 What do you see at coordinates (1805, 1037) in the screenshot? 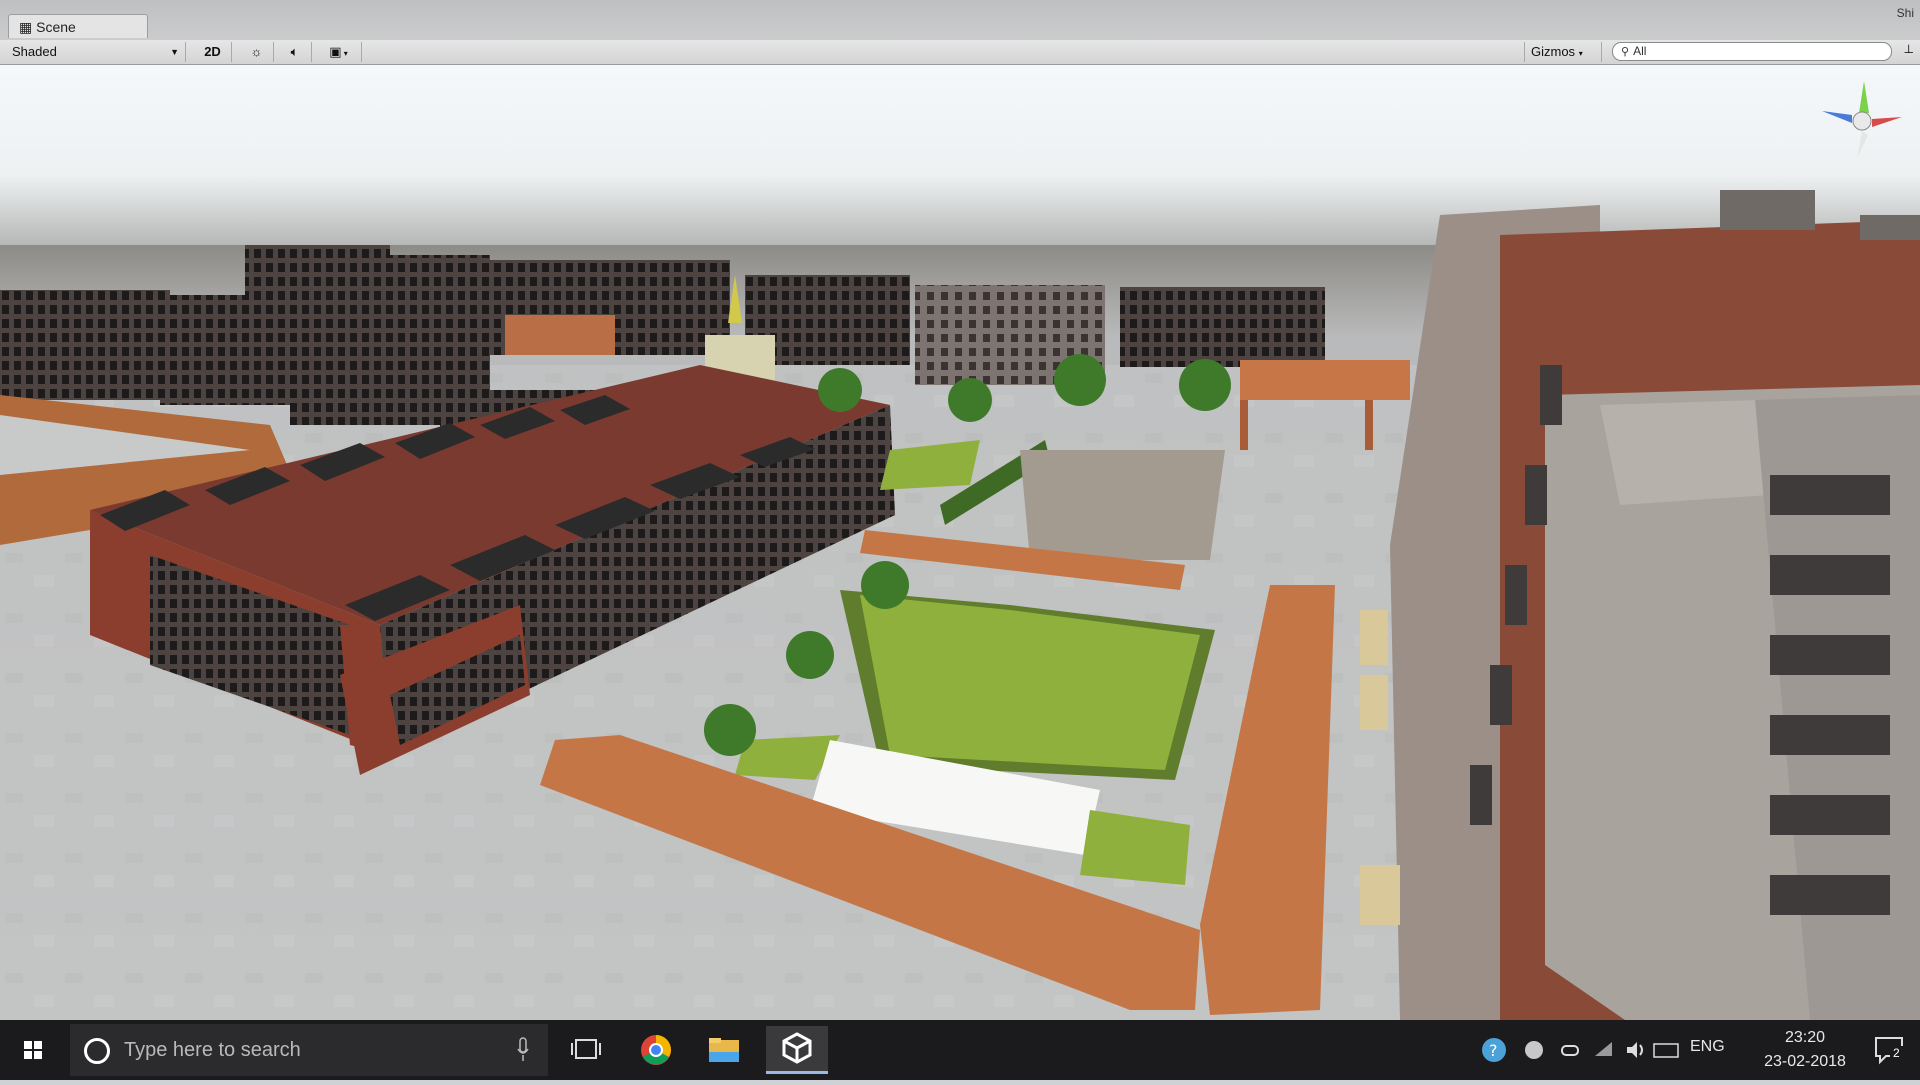
I see `clock-time: 23:20` at bounding box center [1805, 1037].